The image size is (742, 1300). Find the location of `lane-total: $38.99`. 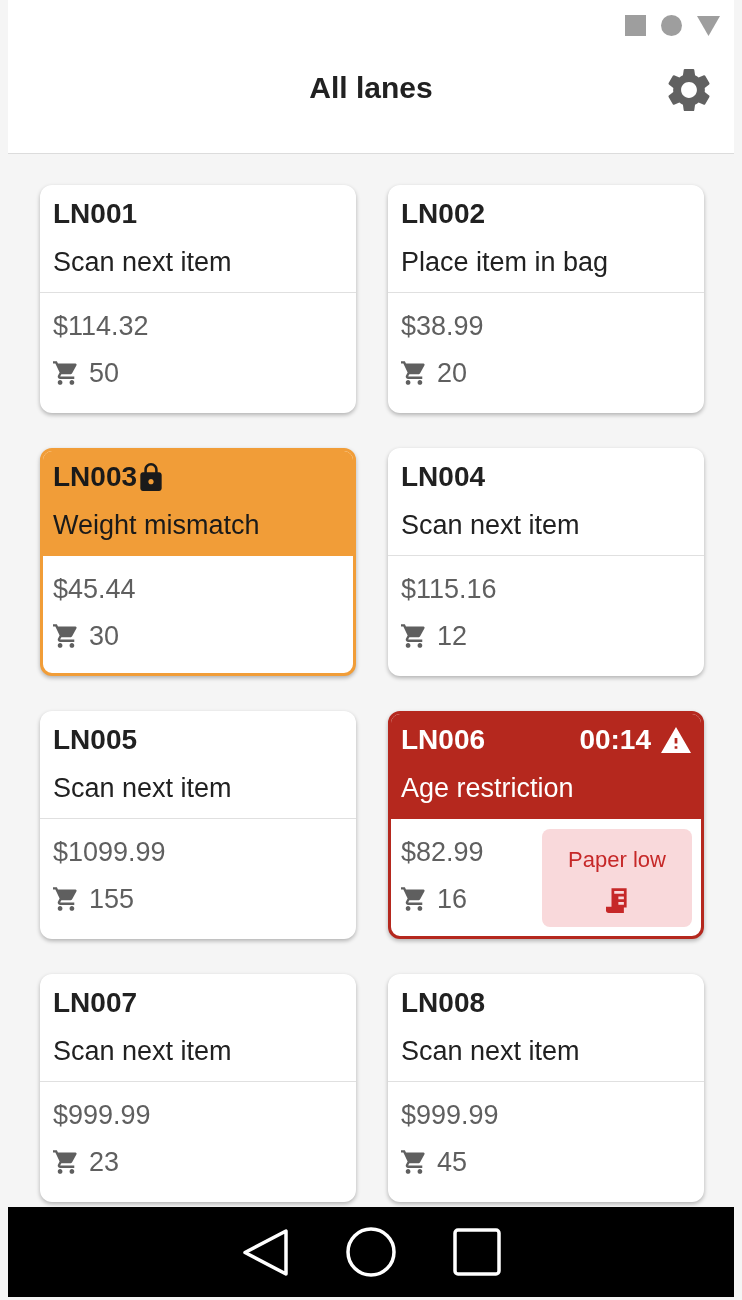

lane-total: $38.99 is located at coordinates (442, 326).